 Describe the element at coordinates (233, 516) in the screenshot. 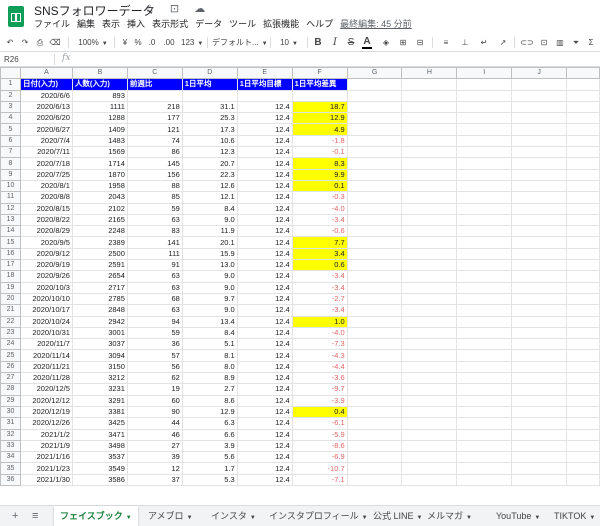

I see `sheet-tab: インスタ ▼` at that location.